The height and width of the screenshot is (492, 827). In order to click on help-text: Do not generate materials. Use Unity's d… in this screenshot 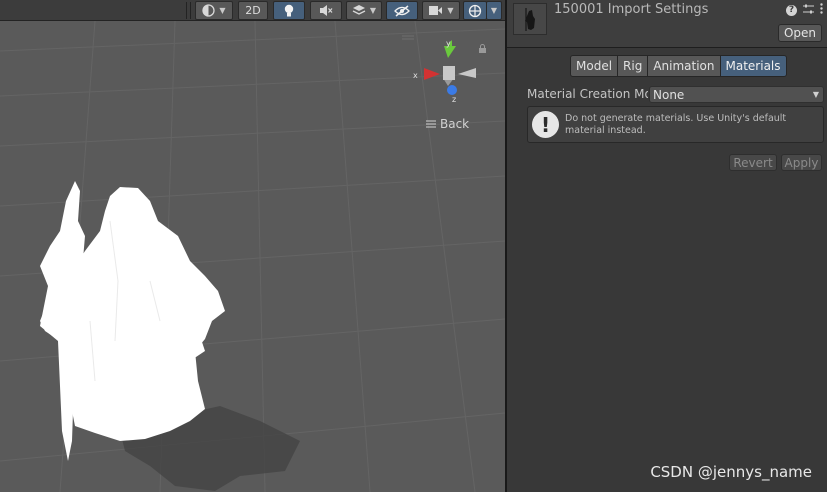, I will do `click(676, 124)`.